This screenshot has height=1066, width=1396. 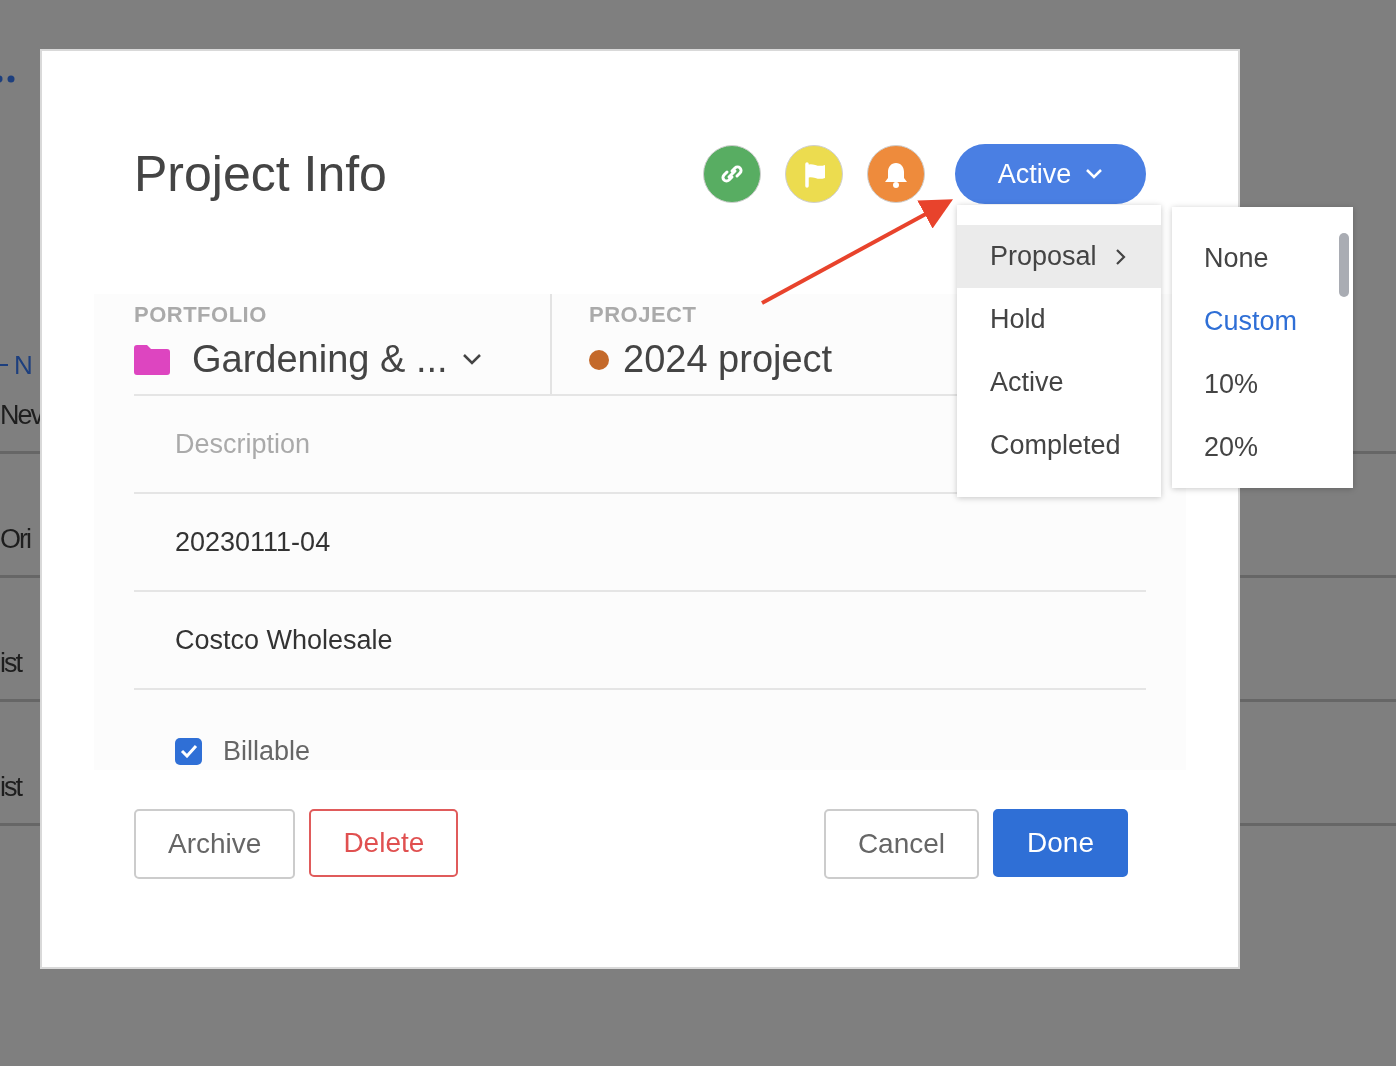 What do you see at coordinates (200, 315) in the screenshot?
I see `field-label: PORTFOLIO` at bounding box center [200, 315].